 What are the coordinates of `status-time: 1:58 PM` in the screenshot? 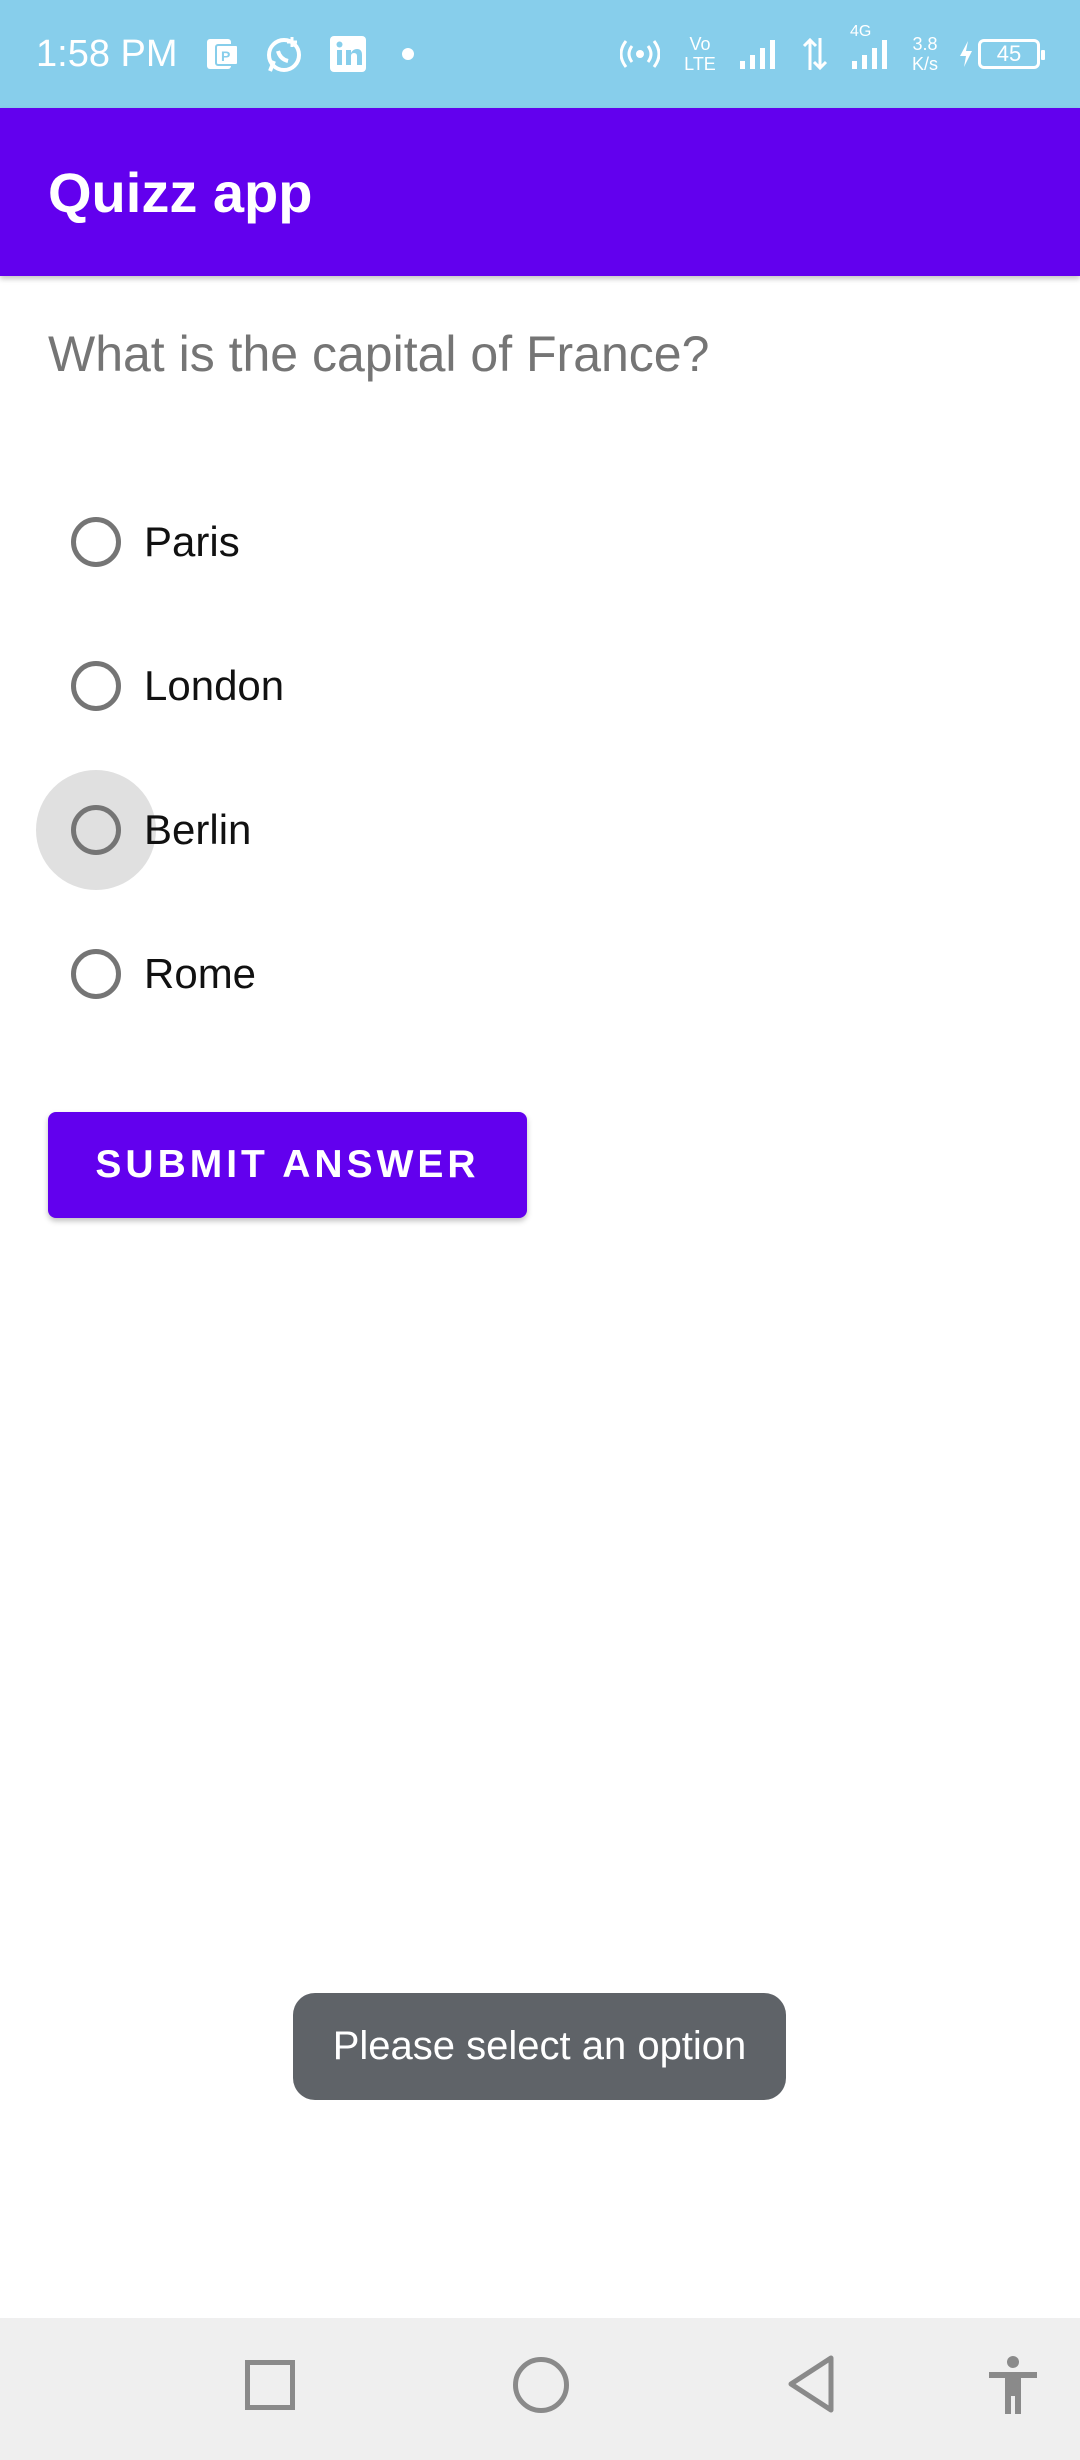 It's located at (107, 53).